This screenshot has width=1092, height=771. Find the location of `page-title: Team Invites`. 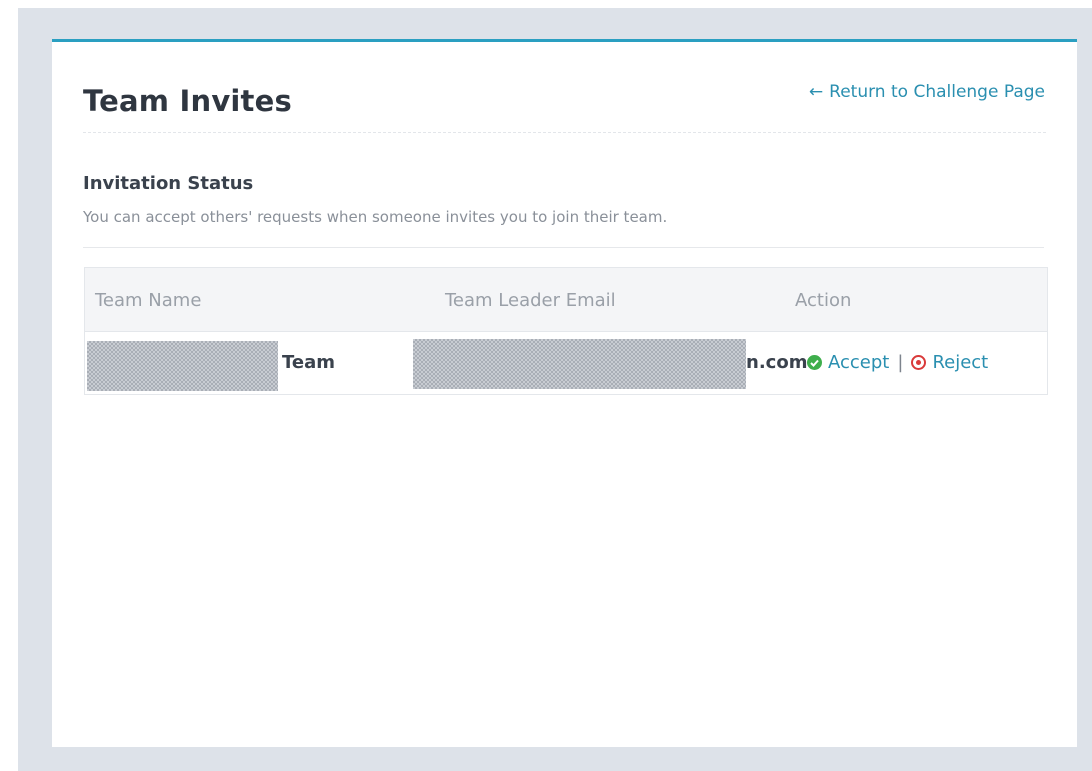

page-title: Team Invites is located at coordinates (187, 101).